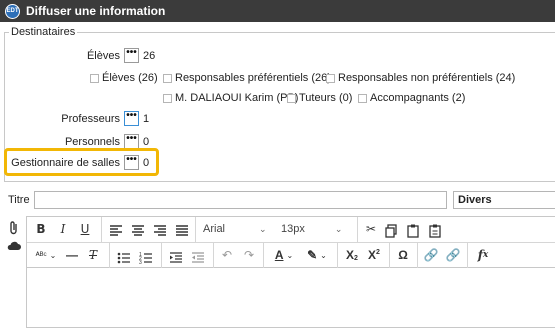 The height and width of the screenshot is (328, 555). I want to click on window-title: Diffuser une information, so click(96, 11).